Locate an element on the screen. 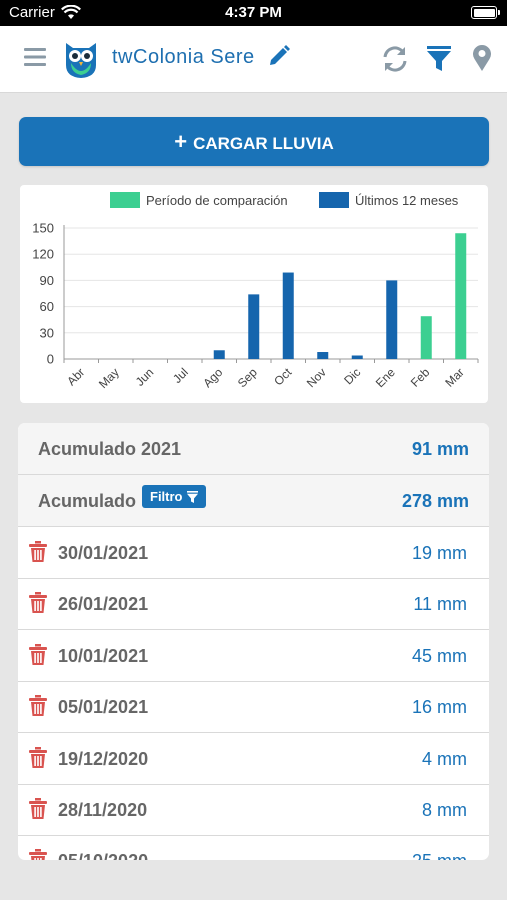  record-date: 28/11/2020 is located at coordinates (103, 810).